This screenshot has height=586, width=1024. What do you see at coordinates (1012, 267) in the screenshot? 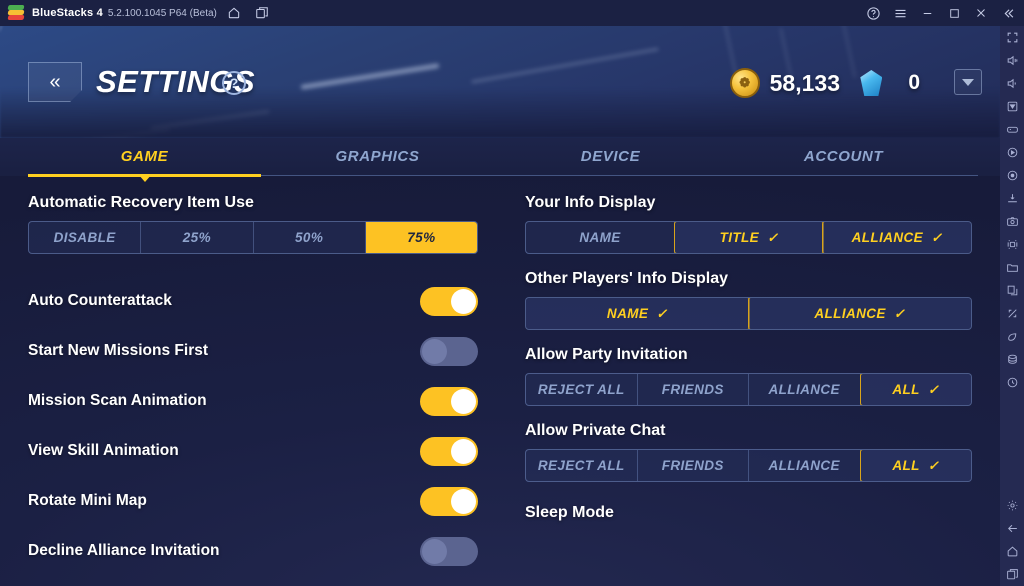
I see `folder-icon` at bounding box center [1012, 267].